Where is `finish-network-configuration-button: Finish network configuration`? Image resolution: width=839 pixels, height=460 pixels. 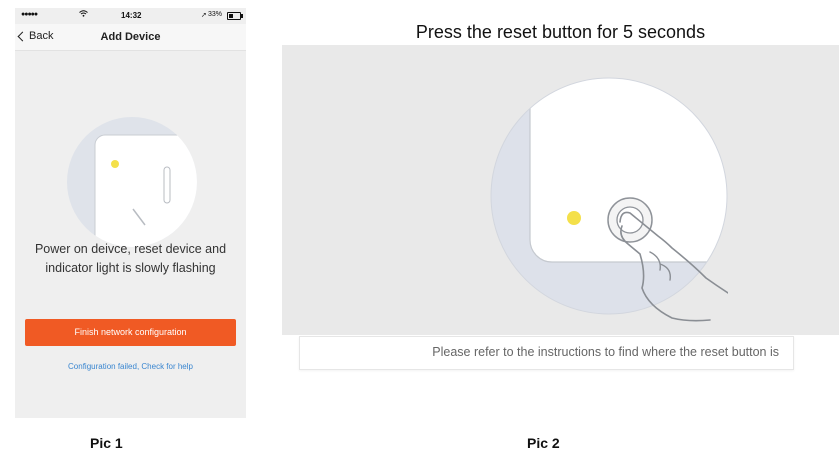 finish-network-configuration-button: Finish network configuration is located at coordinates (130, 332).